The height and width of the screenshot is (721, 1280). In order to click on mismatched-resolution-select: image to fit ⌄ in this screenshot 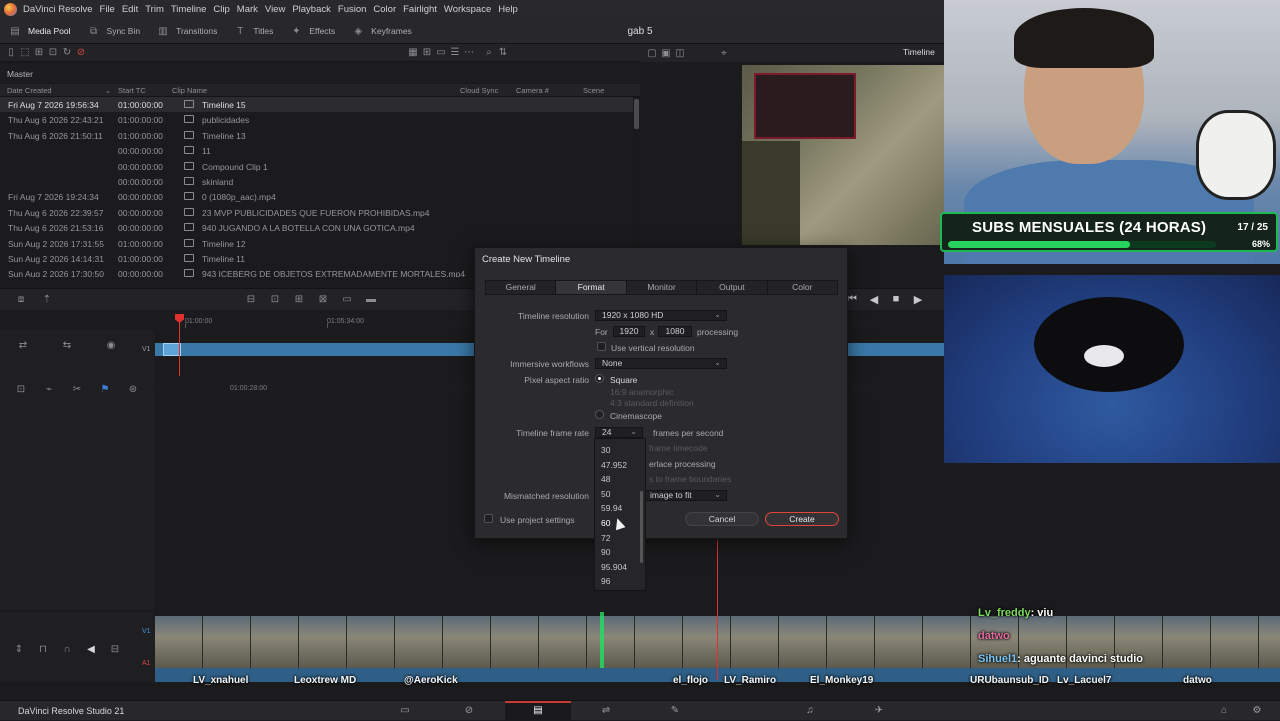, I will do `click(685, 495)`.